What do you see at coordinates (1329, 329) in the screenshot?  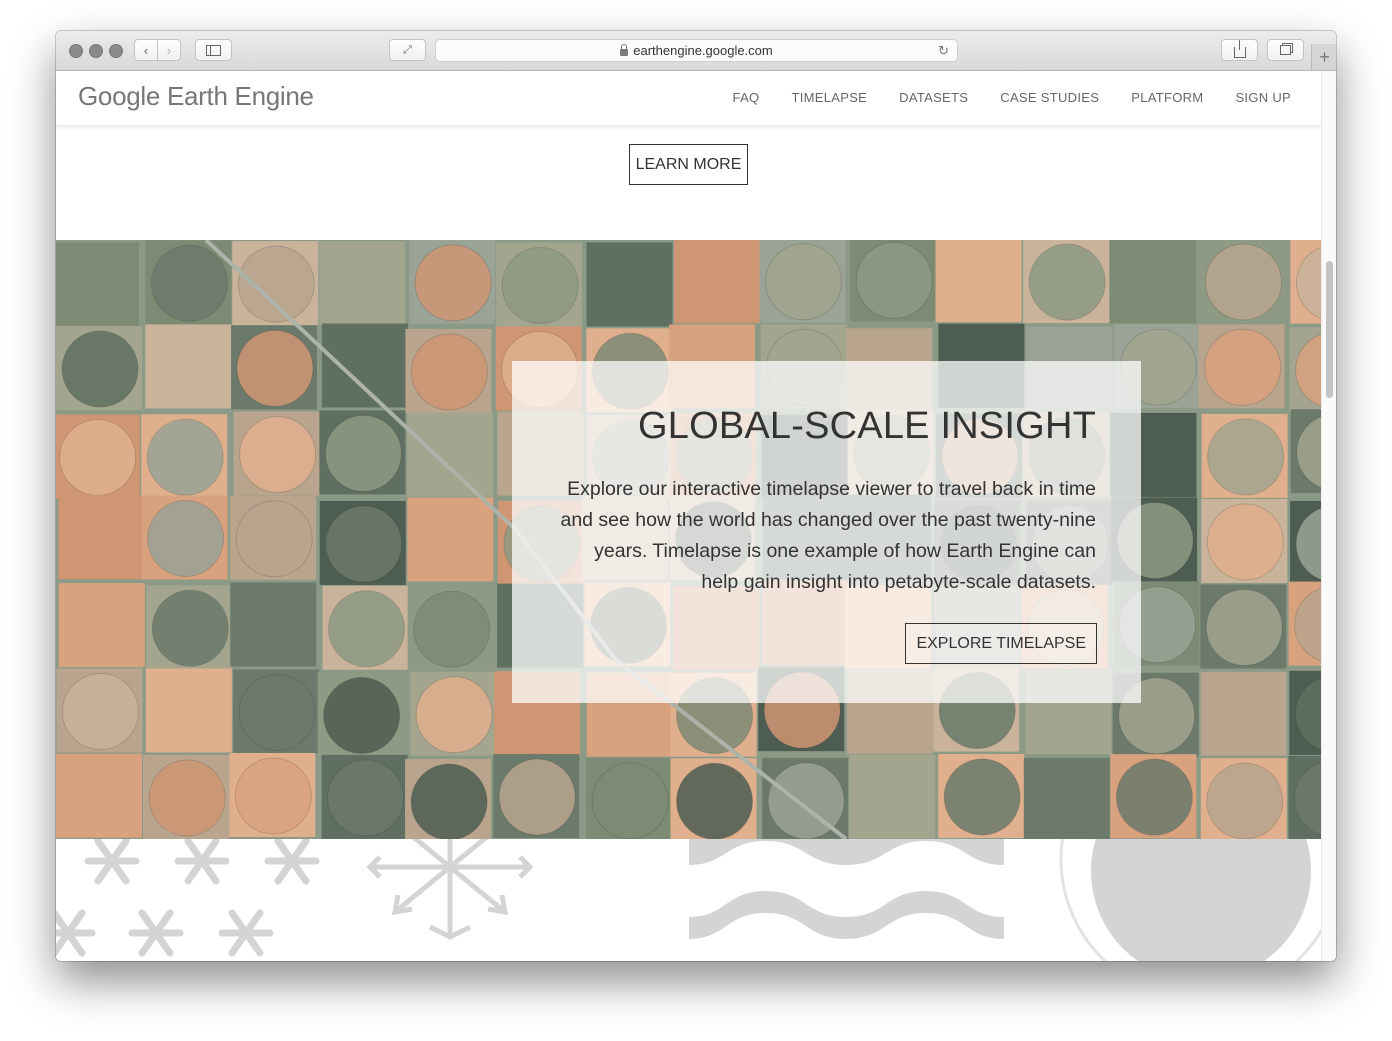 I see `scrollbar-thumb` at bounding box center [1329, 329].